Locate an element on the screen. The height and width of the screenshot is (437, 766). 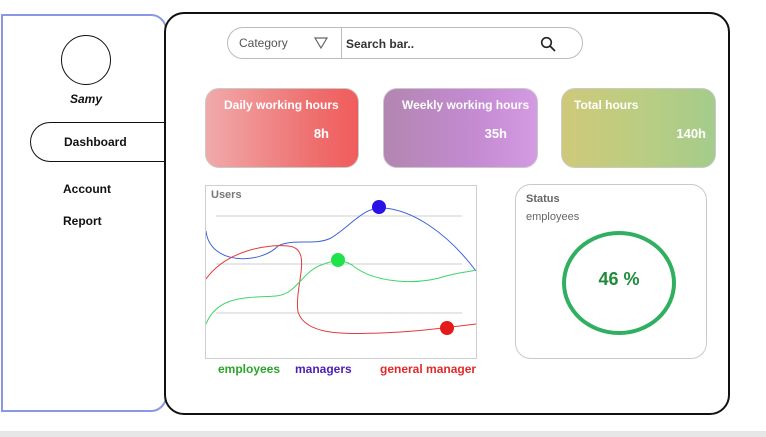
legend-general-manager: general manager is located at coordinates (428, 369).